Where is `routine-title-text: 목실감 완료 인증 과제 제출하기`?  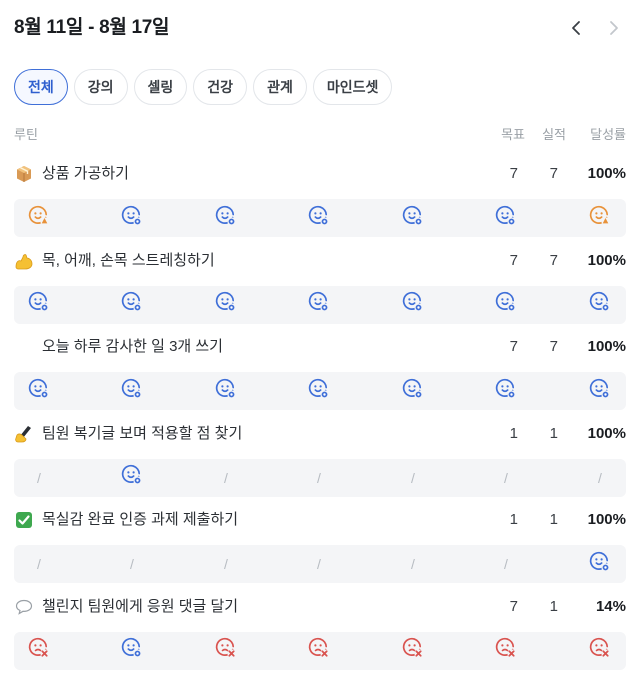 routine-title-text: 목실감 완료 인증 과제 제출하기 is located at coordinates (140, 519).